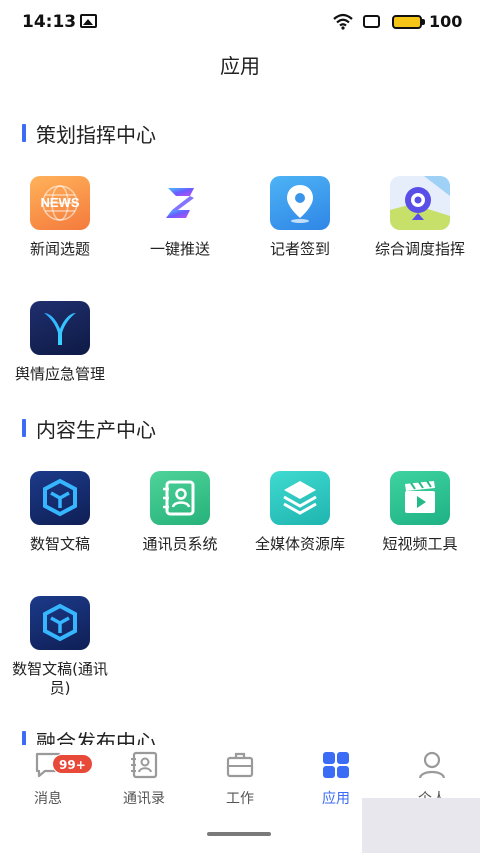 The width and height of the screenshot is (480, 853). Describe the element at coordinates (59, 544) in the screenshot. I see `app-label: 数智文稿` at that location.